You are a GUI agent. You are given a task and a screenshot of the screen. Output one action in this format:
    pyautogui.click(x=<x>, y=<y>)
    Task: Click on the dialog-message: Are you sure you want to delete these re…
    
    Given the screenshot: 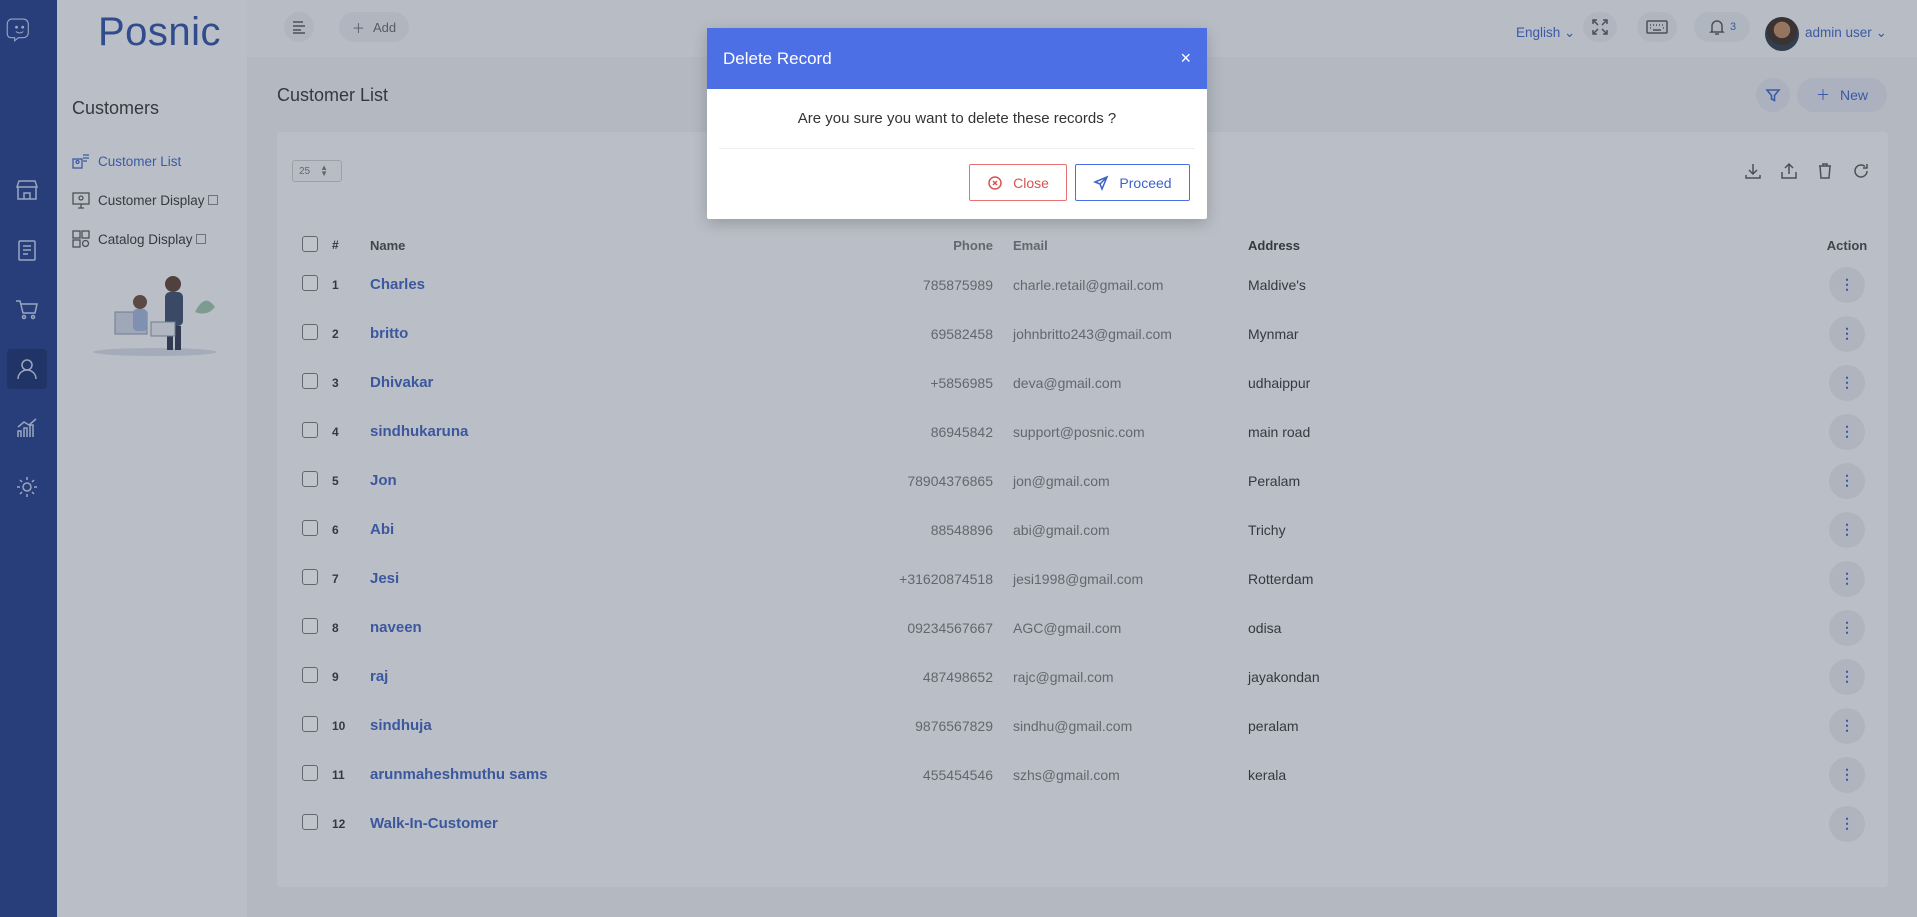 What is the action you would take?
    pyautogui.click(x=957, y=119)
    